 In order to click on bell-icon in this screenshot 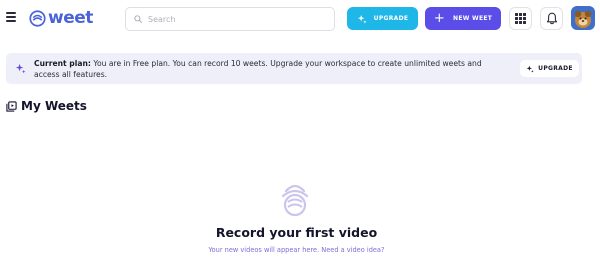, I will do `click(551, 18)`.